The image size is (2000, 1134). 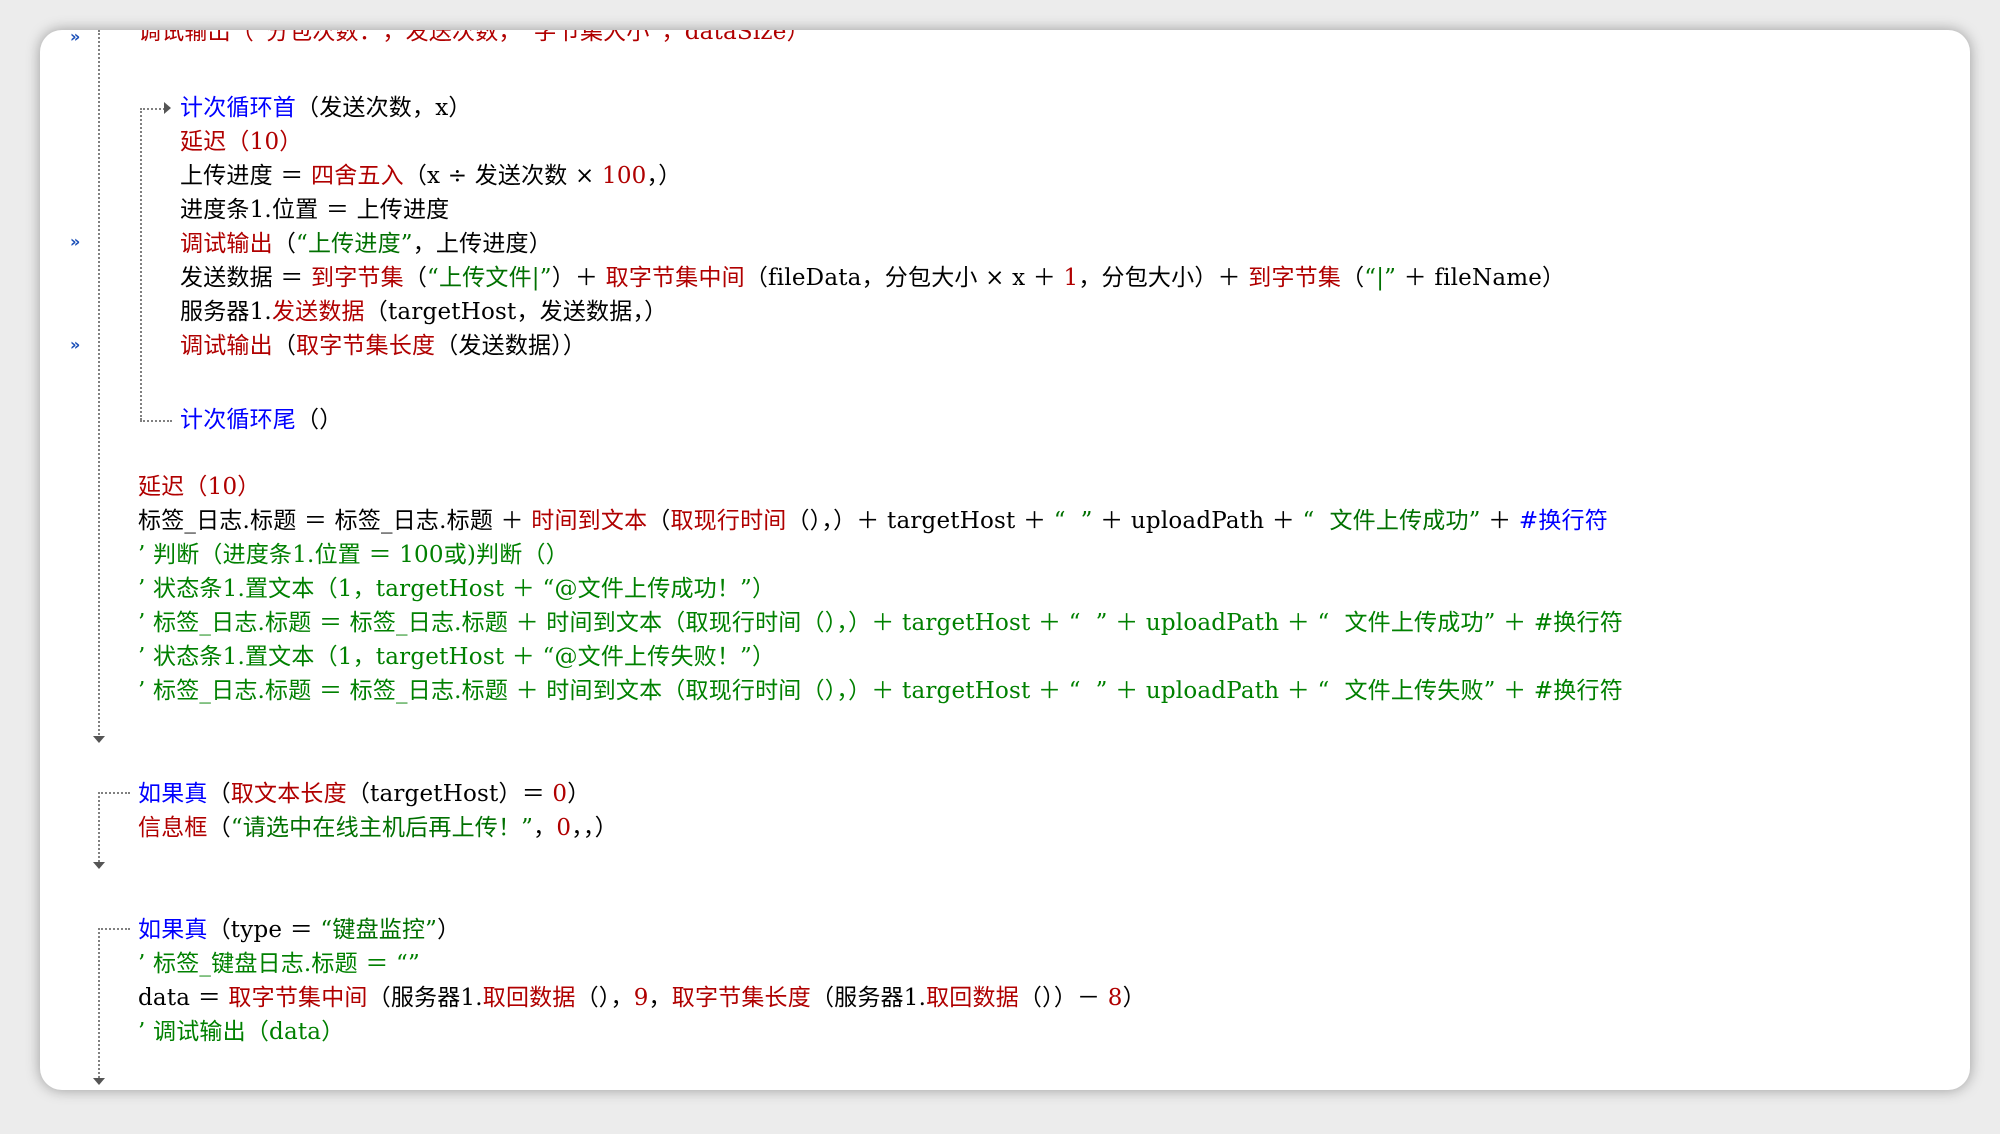 I want to click on code-token: 四舍五入, so click(x=357, y=176).